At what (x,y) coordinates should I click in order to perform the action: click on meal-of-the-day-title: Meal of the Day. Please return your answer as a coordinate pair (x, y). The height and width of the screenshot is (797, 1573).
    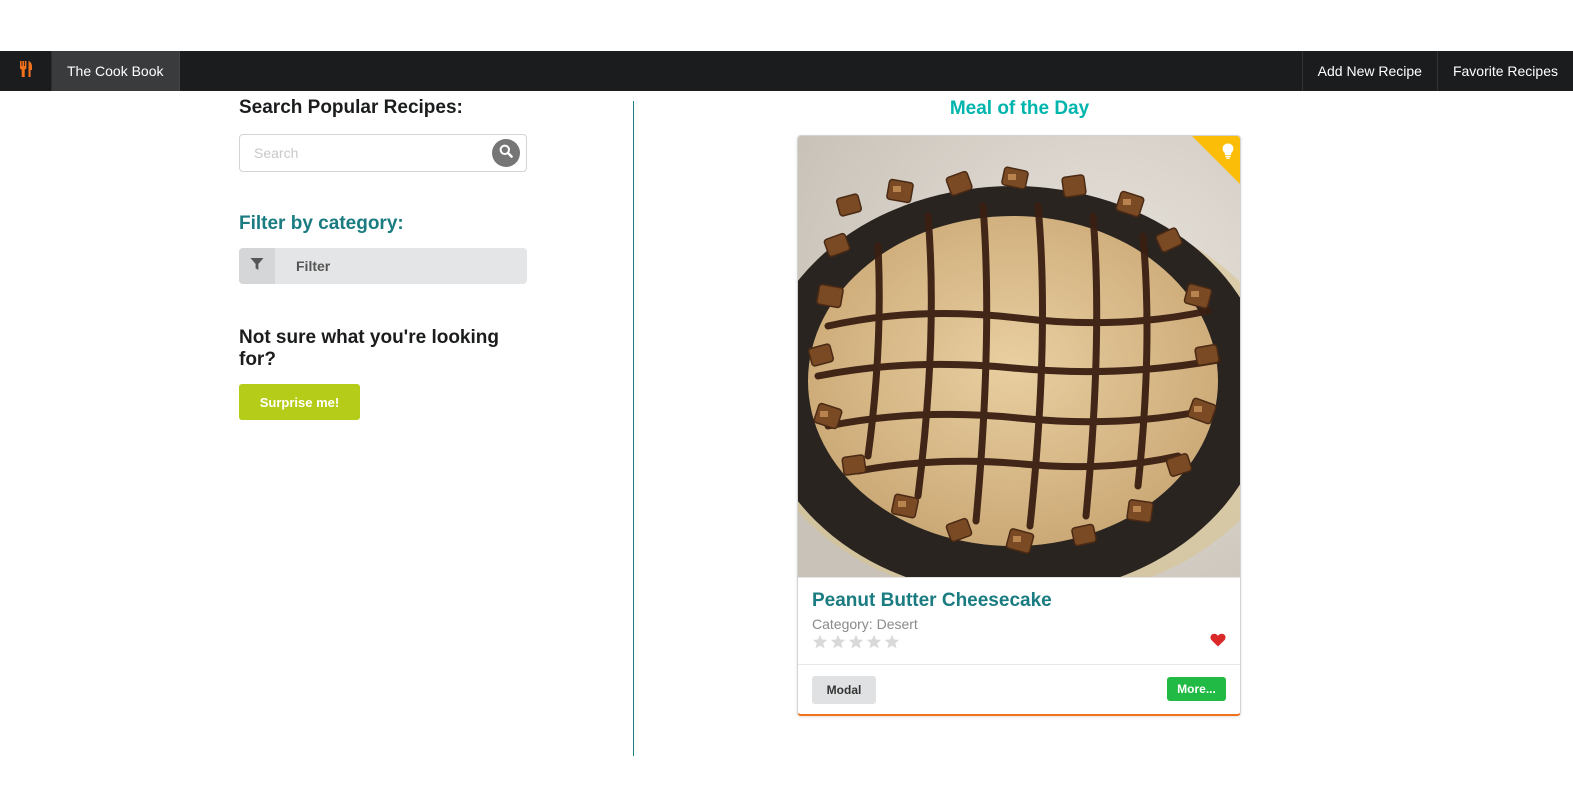
    Looking at the image, I should click on (1019, 108).